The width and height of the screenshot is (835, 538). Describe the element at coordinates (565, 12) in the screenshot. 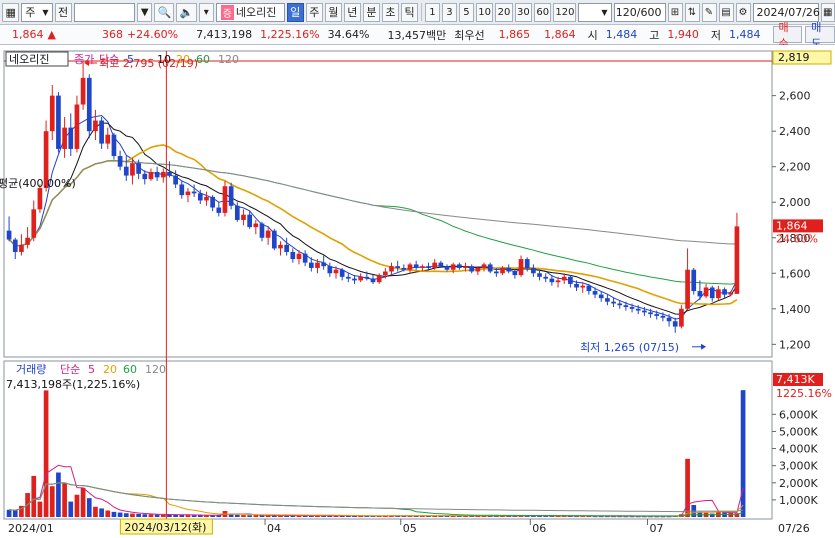

I see `step-120-button: 120` at that location.